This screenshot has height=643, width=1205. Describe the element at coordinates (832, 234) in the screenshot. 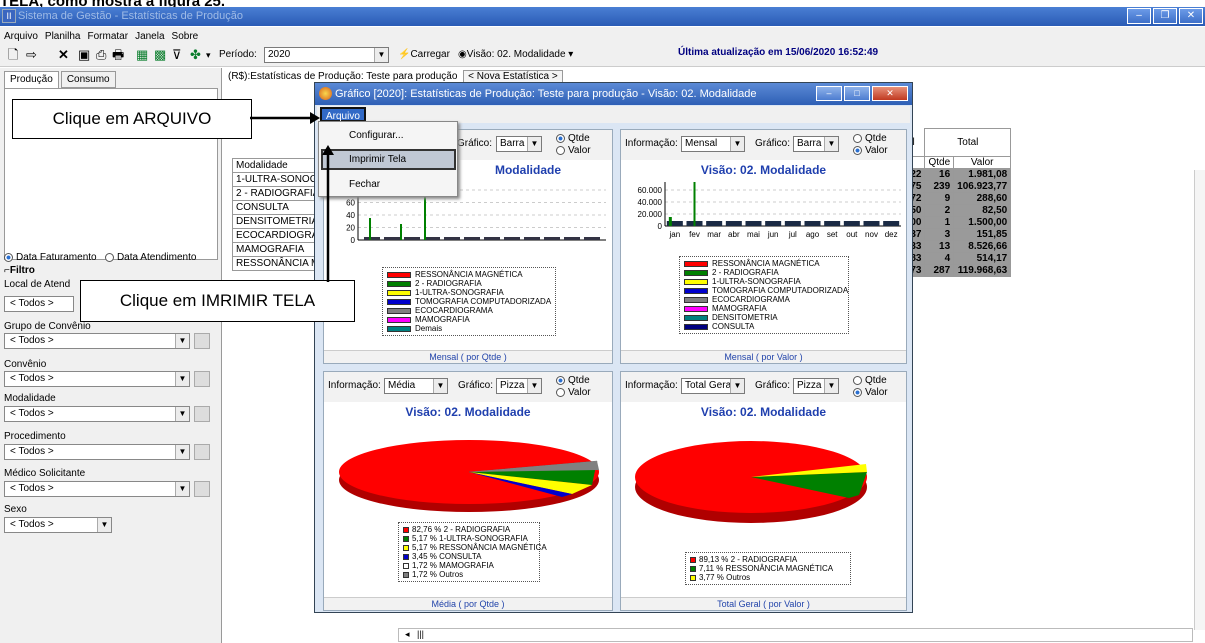

I see `x-tick-label: set` at that location.